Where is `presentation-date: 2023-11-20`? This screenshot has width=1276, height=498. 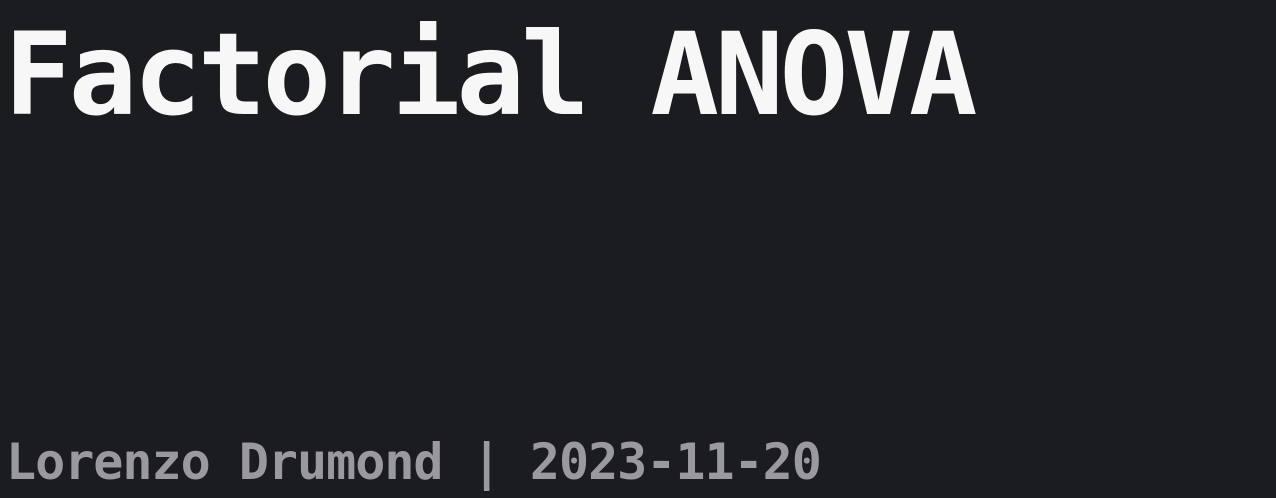 presentation-date: 2023-11-20 is located at coordinates (675, 462).